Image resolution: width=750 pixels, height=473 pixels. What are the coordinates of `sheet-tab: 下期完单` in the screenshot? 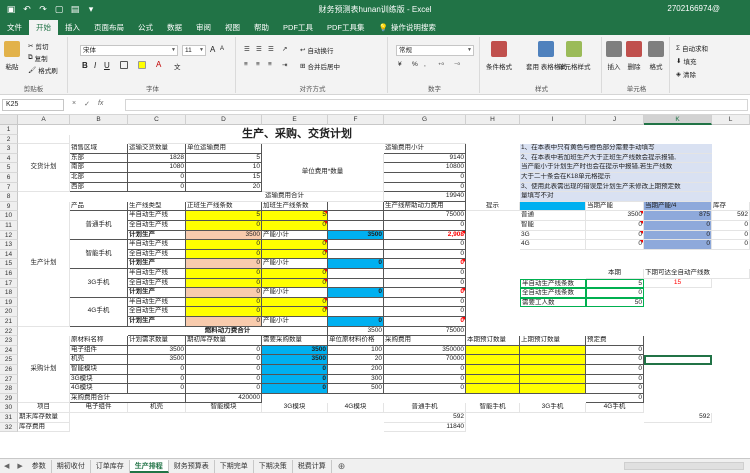 It's located at (234, 466).